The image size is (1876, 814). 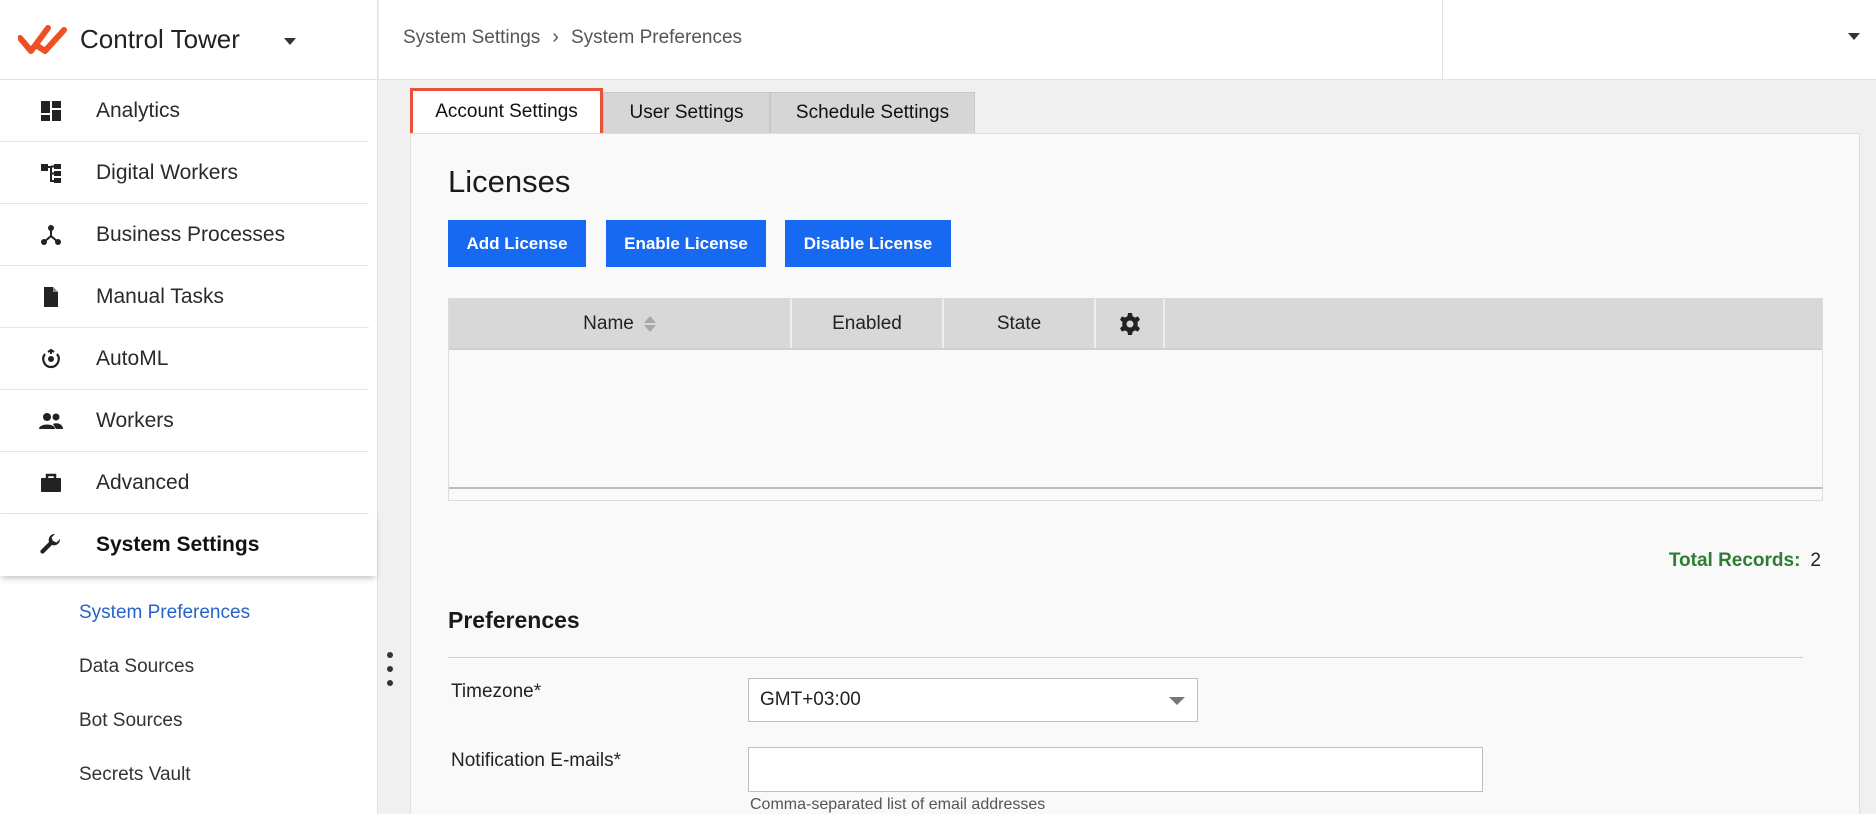 What do you see at coordinates (1125, 657) in the screenshot?
I see `preferences-divider` at bounding box center [1125, 657].